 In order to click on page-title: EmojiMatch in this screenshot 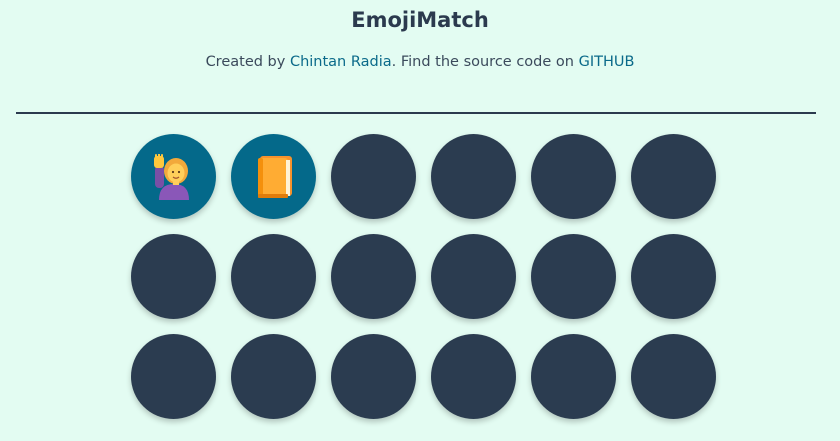, I will do `click(420, 20)`.